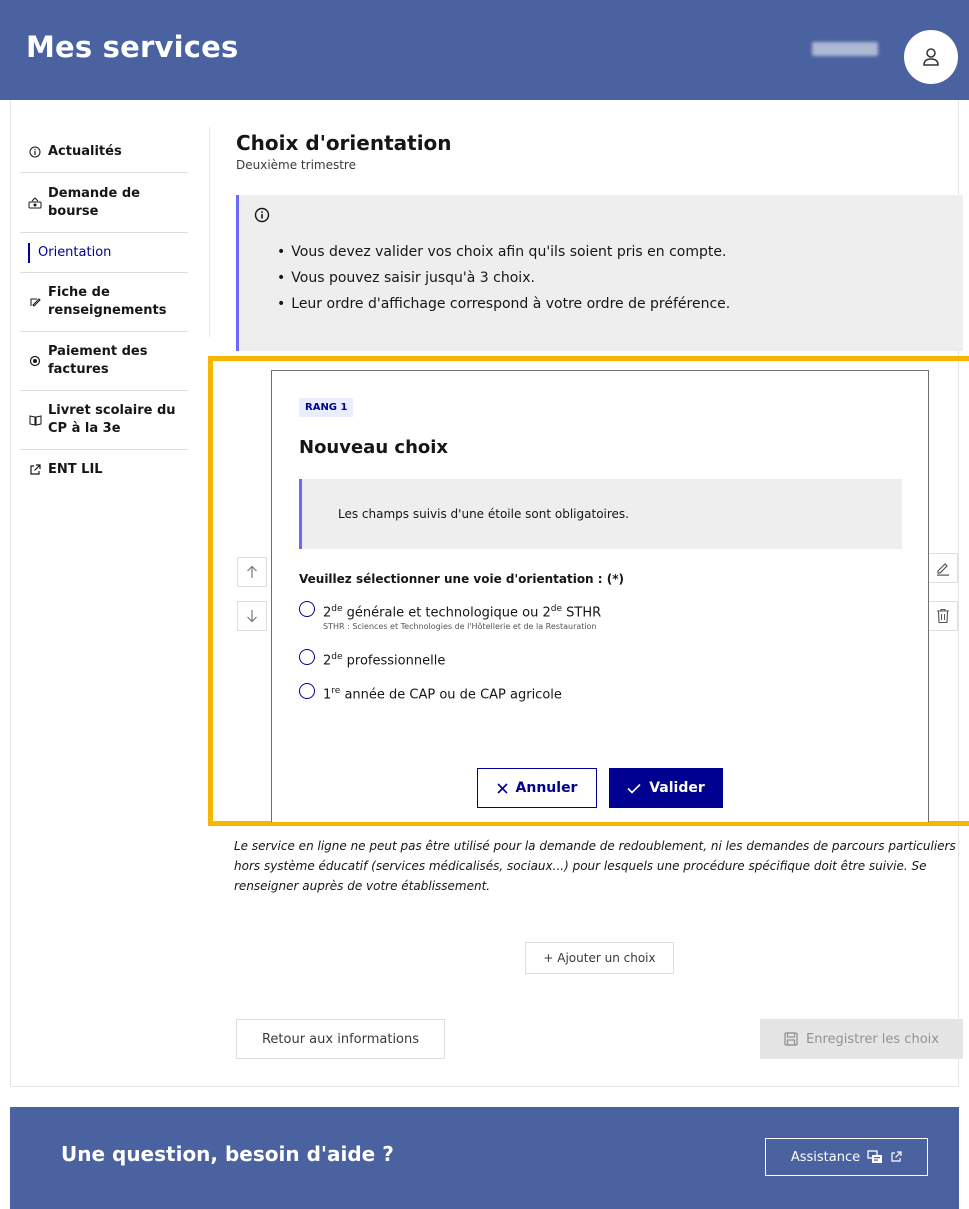 The width and height of the screenshot is (969, 1209). I want to click on save-choices-button: Enregistrer les choix, so click(861, 1039).